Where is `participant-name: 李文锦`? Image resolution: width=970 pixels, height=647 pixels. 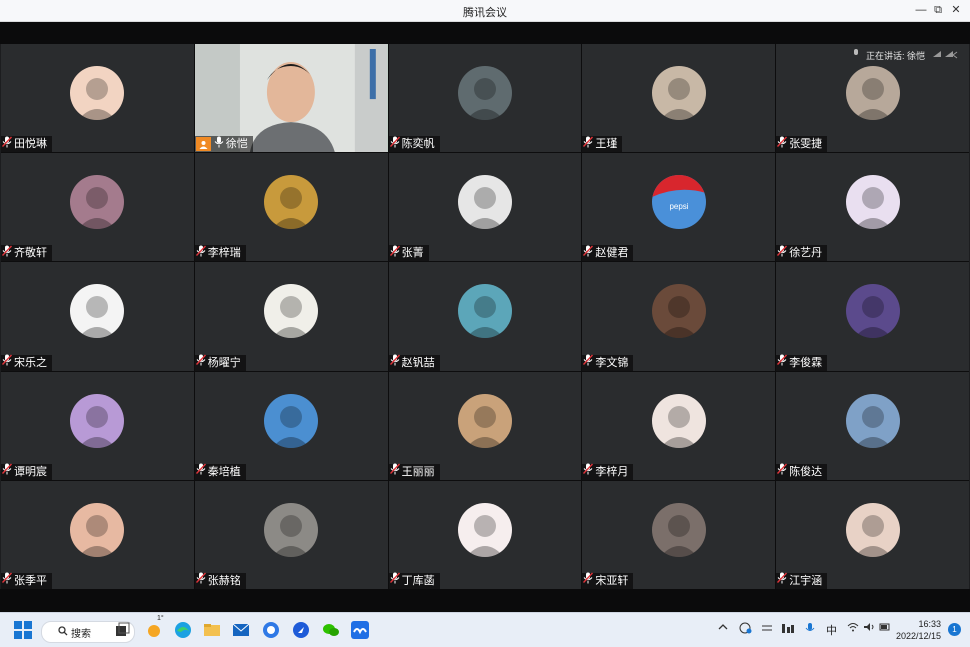 participant-name: 李文锦 is located at coordinates (612, 362).